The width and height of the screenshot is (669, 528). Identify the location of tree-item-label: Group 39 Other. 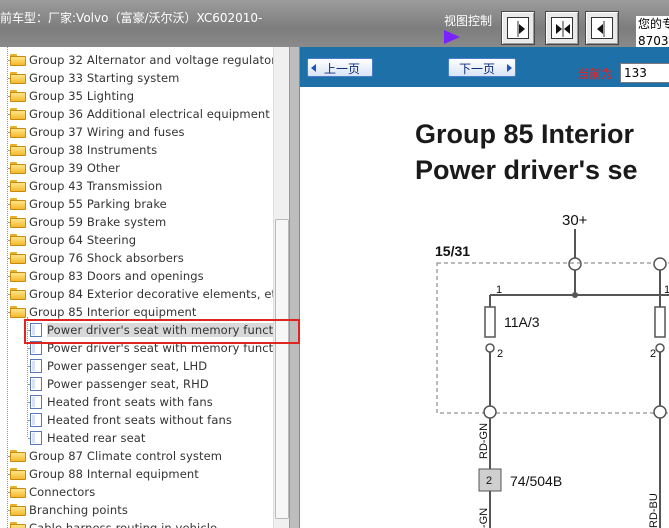
(75, 168).